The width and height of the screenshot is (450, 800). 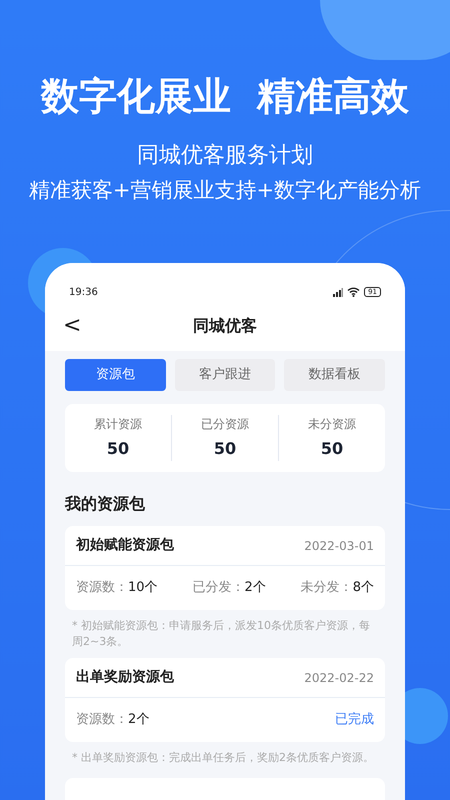 What do you see at coordinates (225, 96) in the screenshot?
I see `headline: 数字化展业 精准高效` at bounding box center [225, 96].